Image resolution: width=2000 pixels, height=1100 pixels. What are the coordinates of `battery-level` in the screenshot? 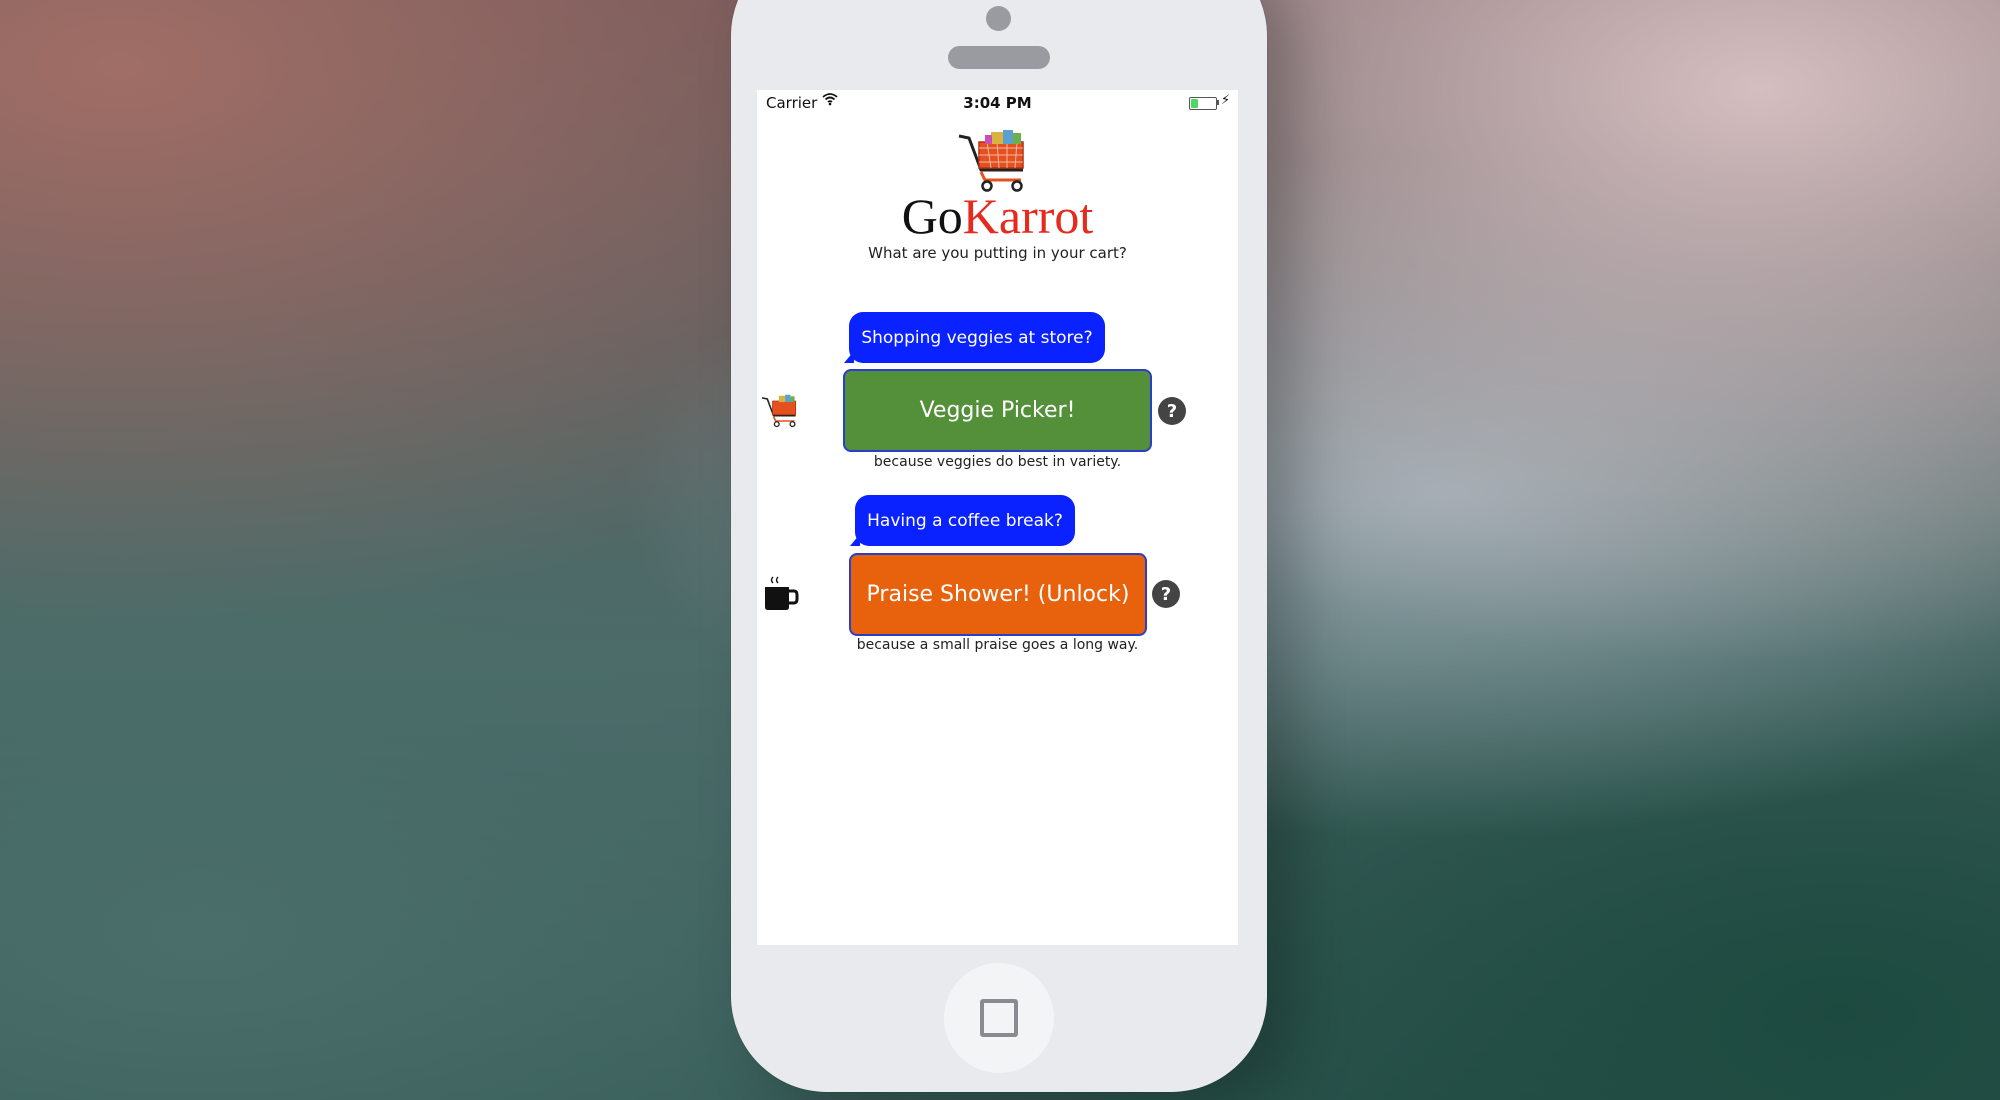 It's located at (1194, 103).